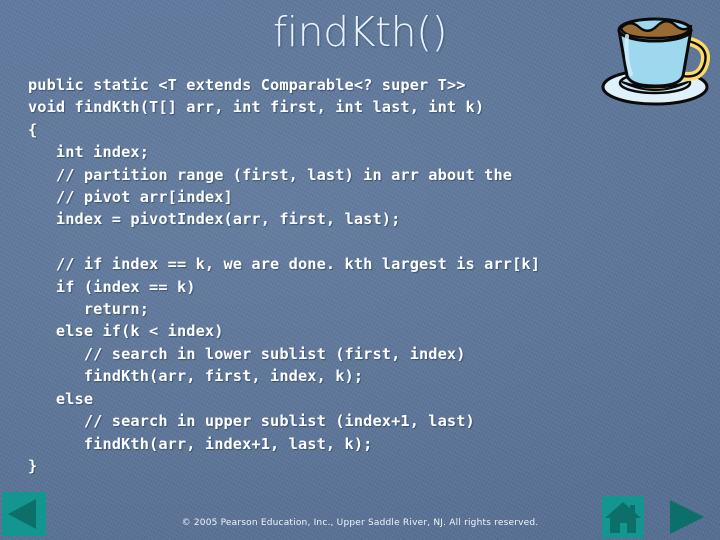  I want to click on triangle-right-icon, so click(687, 517).